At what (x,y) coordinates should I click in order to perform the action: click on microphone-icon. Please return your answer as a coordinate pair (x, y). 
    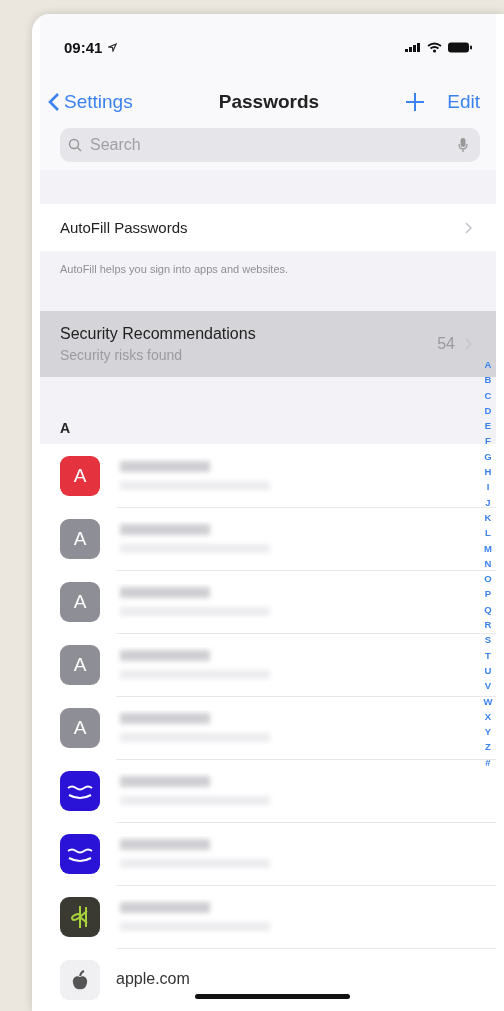
    Looking at the image, I should click on (463, 145).